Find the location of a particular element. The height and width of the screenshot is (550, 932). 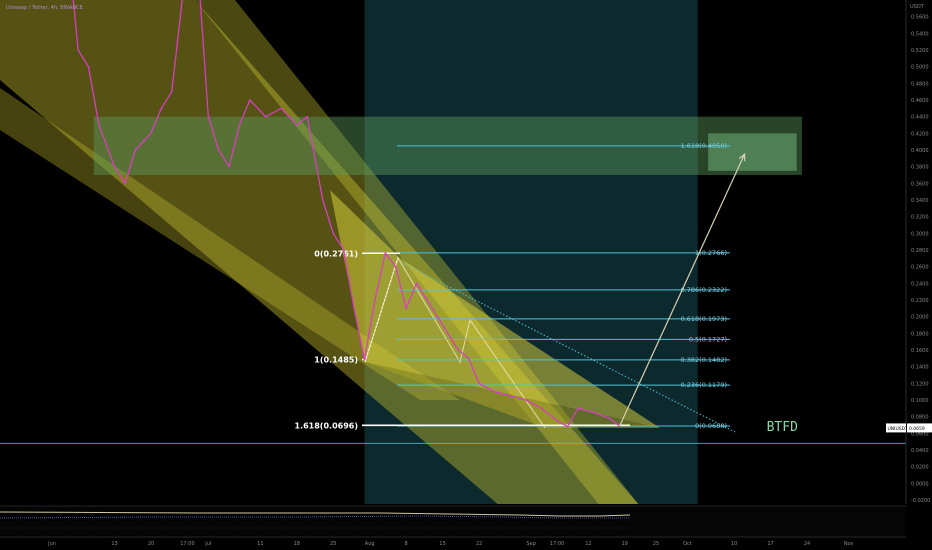

price-axis-label: 0.0800 is located at coordinates (920, 418).